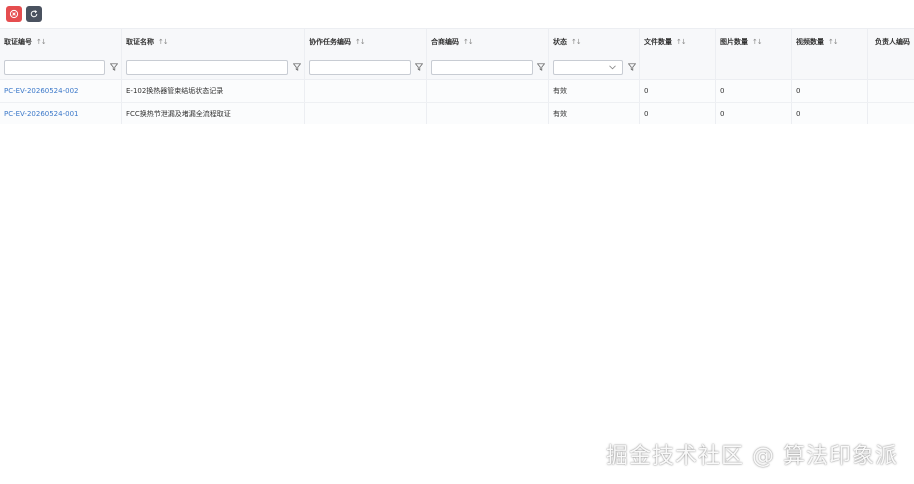  I want to click on column-header-merchant-code: 合商编码 ↑↓, so click(488, 42).